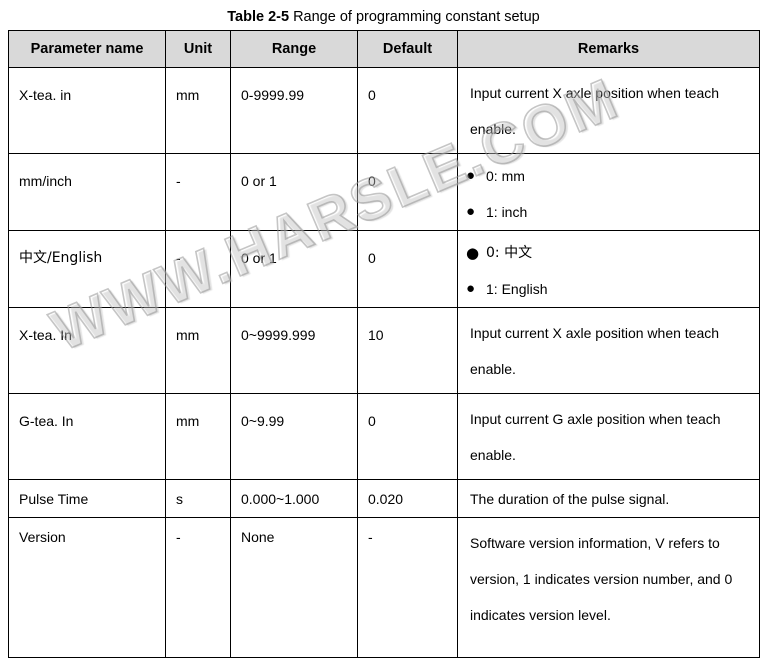 Image resolution: width=767 pixels, height=658 pixels. Describe the element at coordinates (45, 95) in the screenshot. I see `cell-text: X-tea. in` at that location.